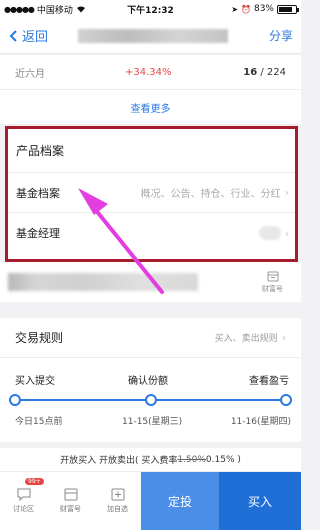  I want to click on fund-company-row: 财富号, so click(150, 282).